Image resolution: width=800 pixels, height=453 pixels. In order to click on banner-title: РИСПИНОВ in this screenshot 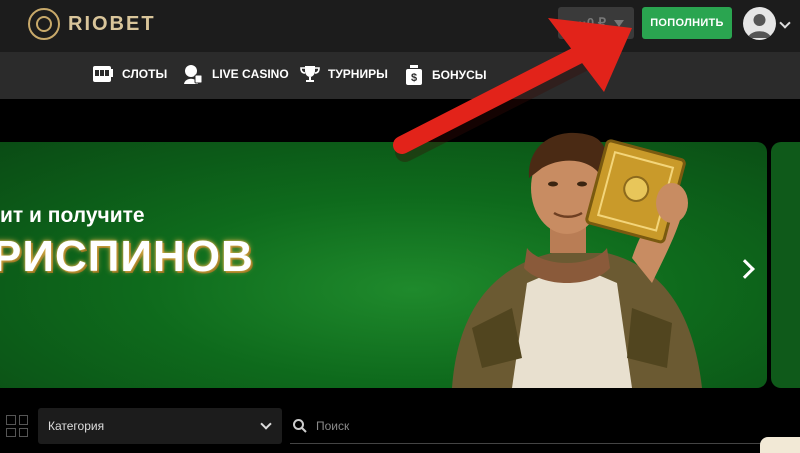, I will do `click(127, 256)`.